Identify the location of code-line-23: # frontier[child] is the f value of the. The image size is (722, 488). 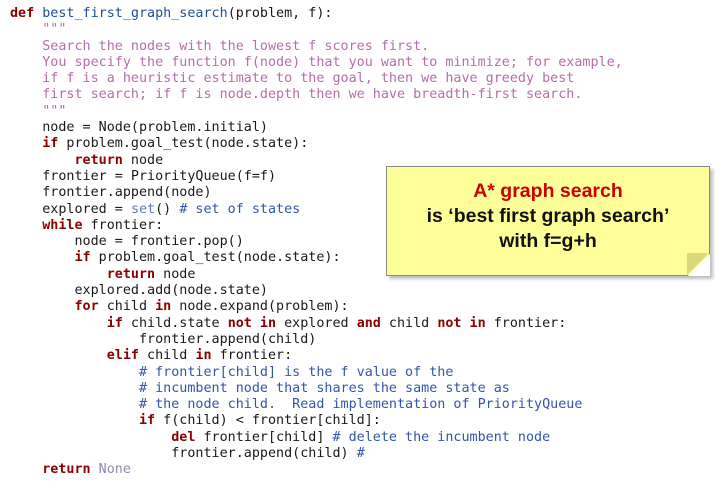
(316, 373).